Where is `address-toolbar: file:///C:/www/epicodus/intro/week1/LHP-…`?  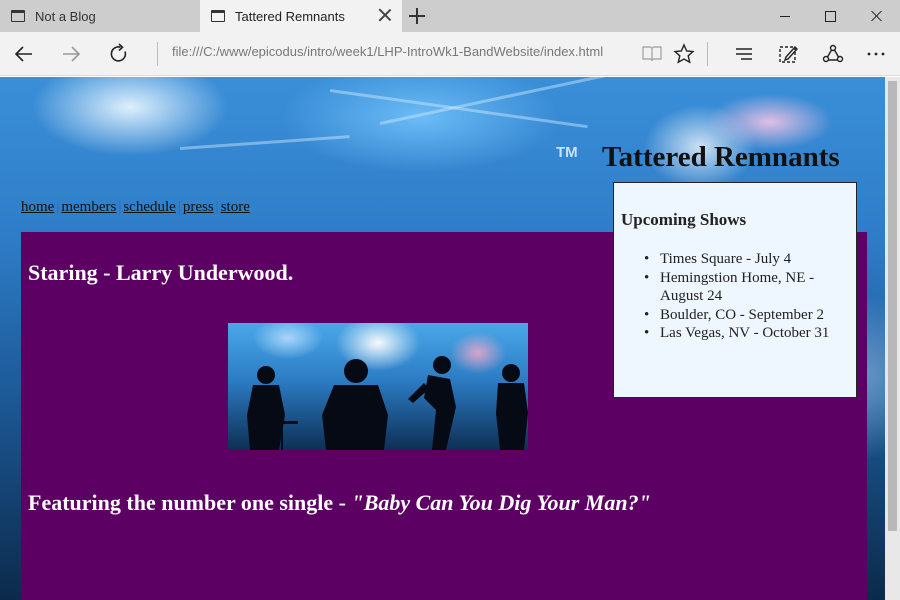
address-toolbar: file:///C:/www/epicodus/intro/week1/LHP-… is located at coordinates (450, 54).